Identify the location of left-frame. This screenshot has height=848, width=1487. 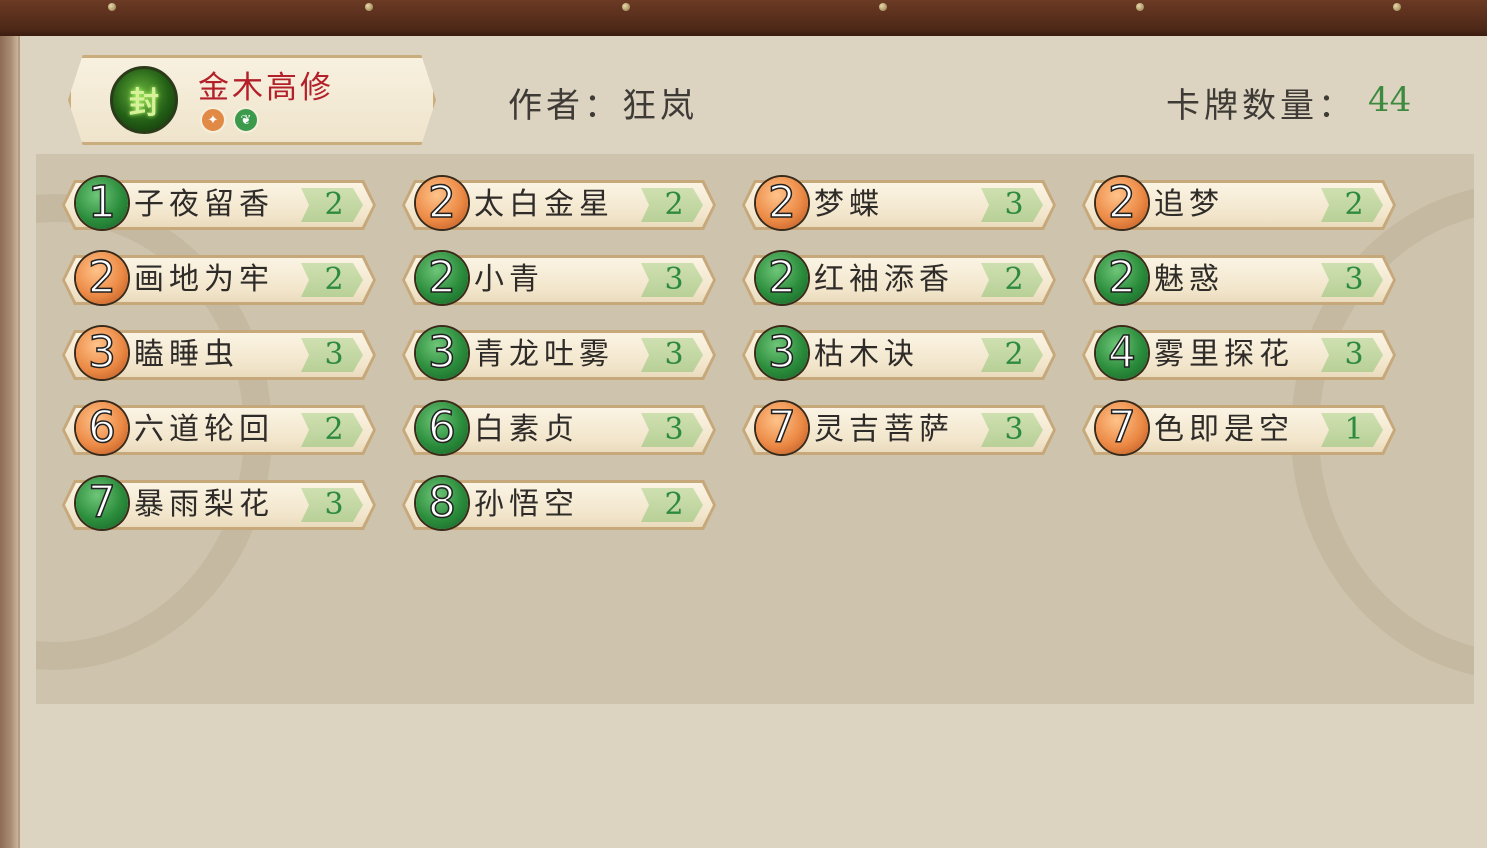
(10, 442).